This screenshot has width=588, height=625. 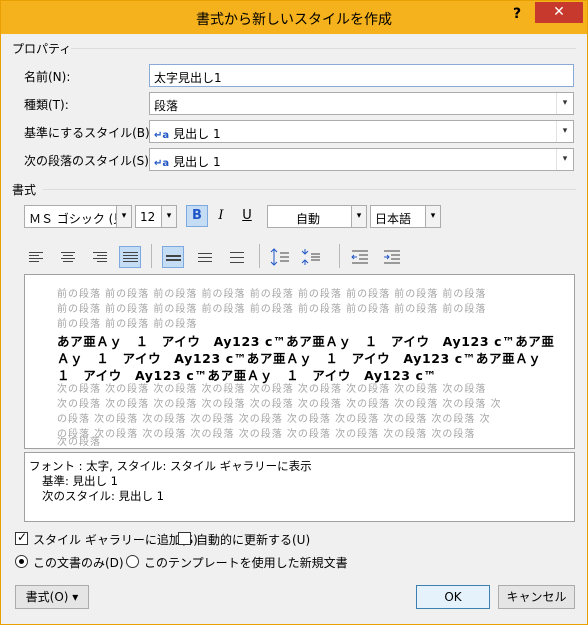 I want to click on dialog-title: 書式から新しいスタイルを作成, so click(x=294, y=20).